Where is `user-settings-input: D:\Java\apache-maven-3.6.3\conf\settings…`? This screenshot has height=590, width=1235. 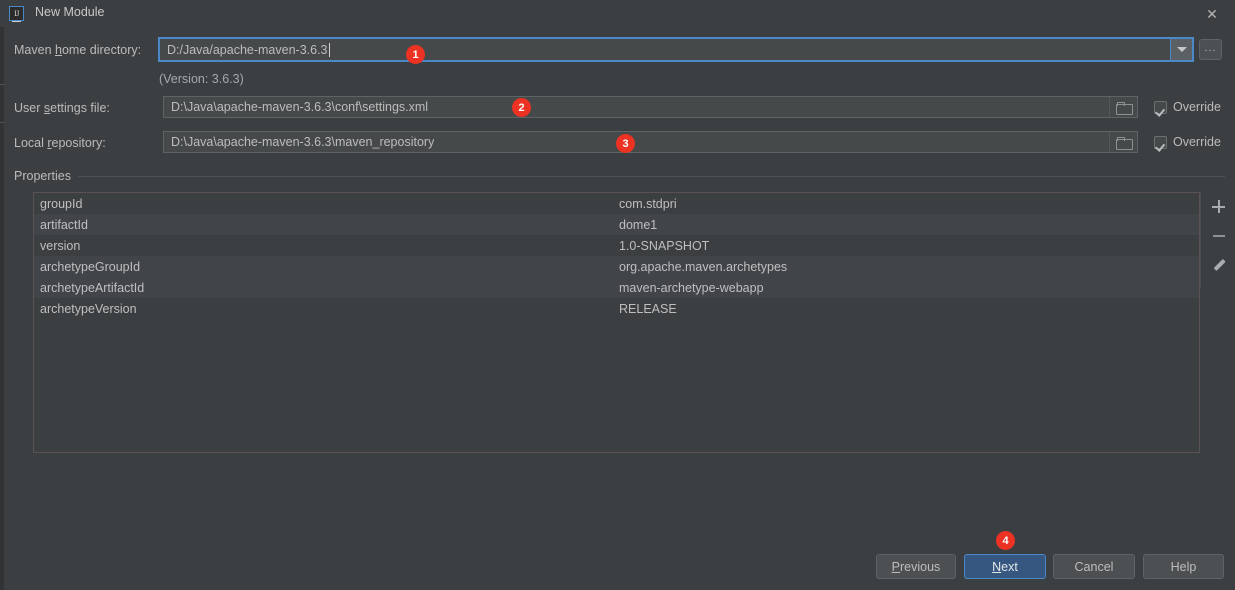
user-settings-input: D:\Java\apache-maven-3.6.3\conf\settings… is located at coordinates (650, 107).